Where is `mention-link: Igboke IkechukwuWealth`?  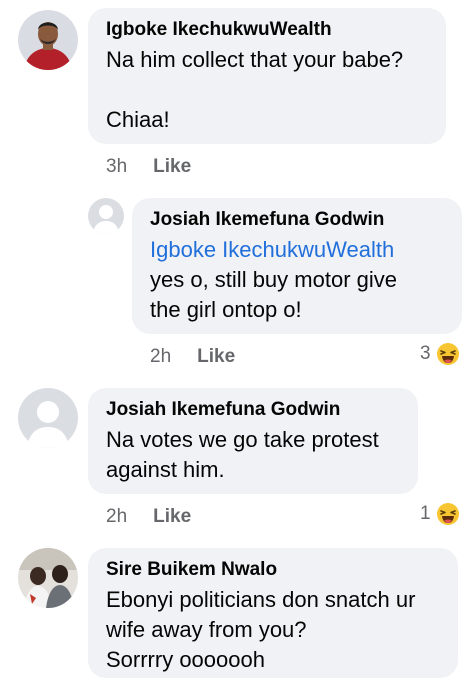 mention-link: Igboke IkechukwuWealth is located at coordinates (272, 250).